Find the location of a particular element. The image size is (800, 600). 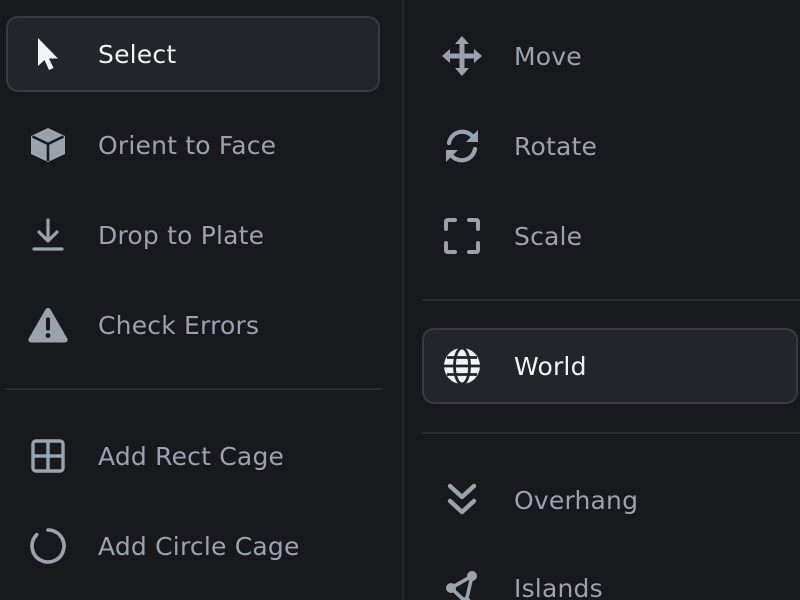

rotate-tool-button: Rotate is located at coordinates (609, 146).